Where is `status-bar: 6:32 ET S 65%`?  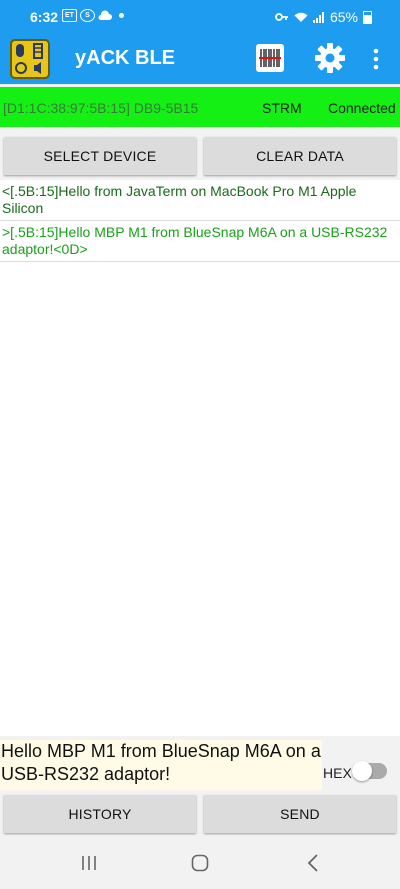
status-bar: 6:32 ET S 65% is located at coordinates (200, 17).